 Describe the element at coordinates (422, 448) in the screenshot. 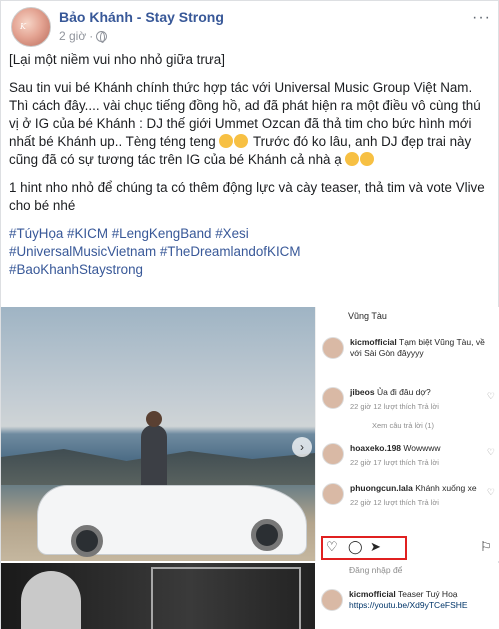

I see `ig-comment-text: Wowwww` at that location.